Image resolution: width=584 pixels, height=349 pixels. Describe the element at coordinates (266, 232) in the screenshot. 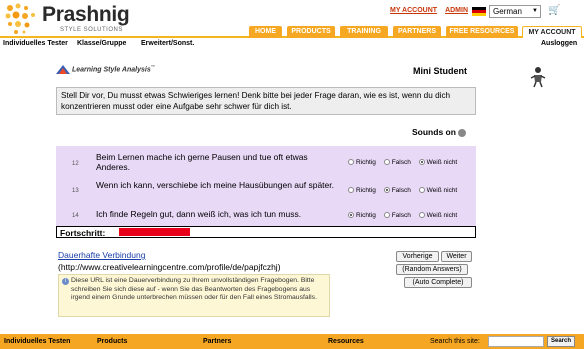

I see `progress-container: Fortschritt:` at that location.